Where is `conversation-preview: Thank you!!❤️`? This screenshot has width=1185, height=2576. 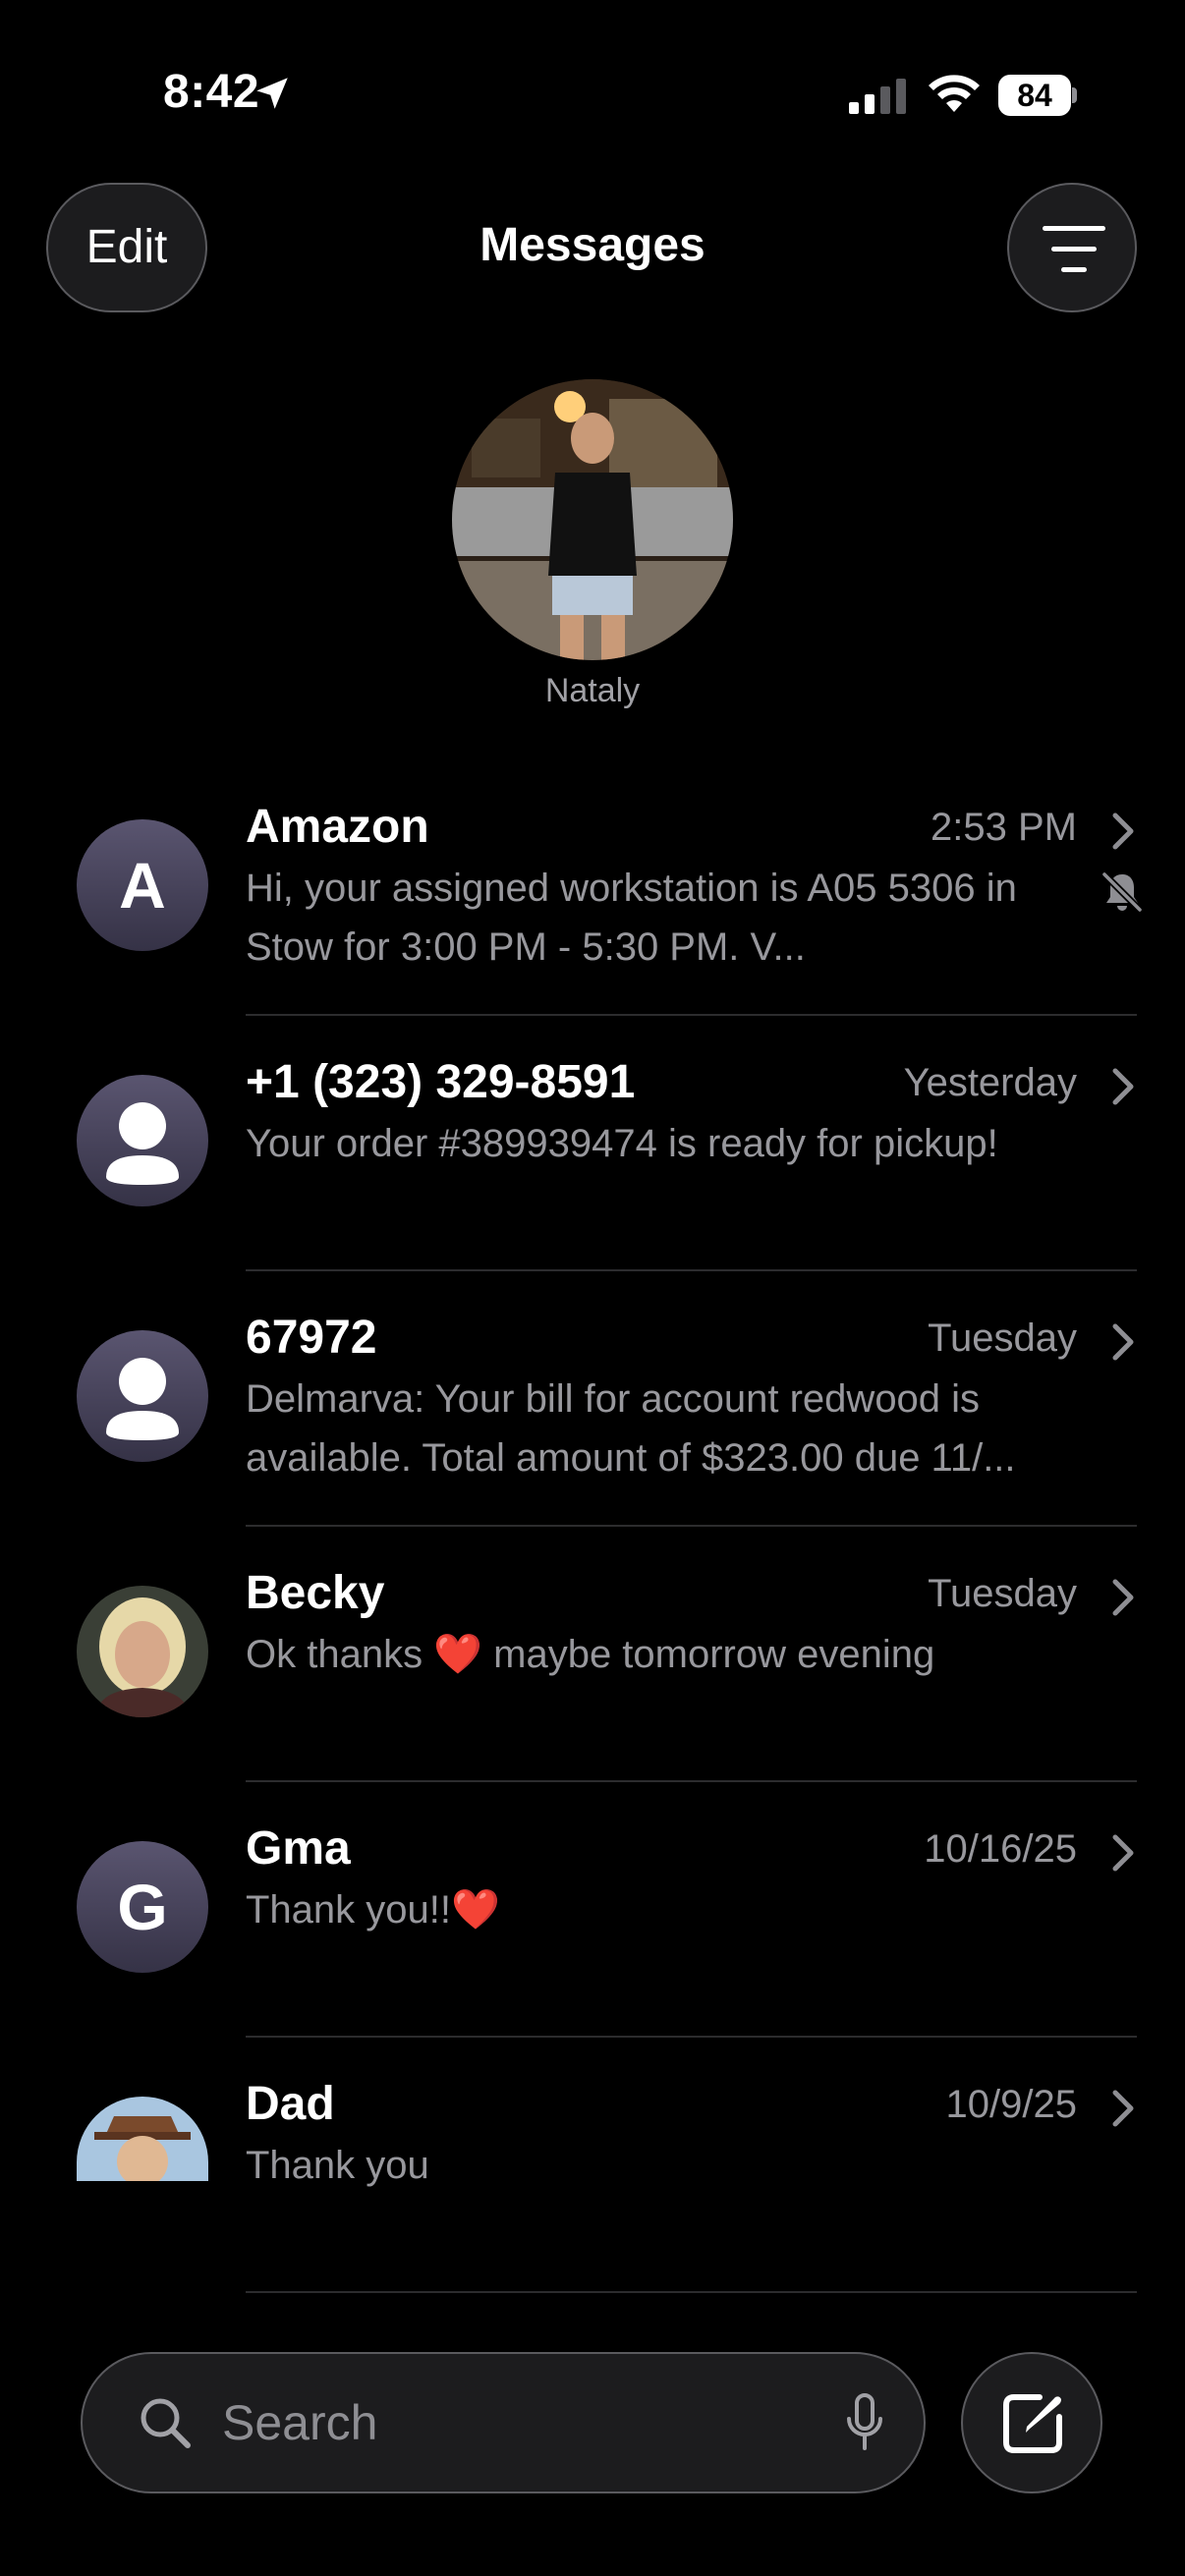
conversation-preview: Thank you!!❤️ is located at coordinates (691, 1909).